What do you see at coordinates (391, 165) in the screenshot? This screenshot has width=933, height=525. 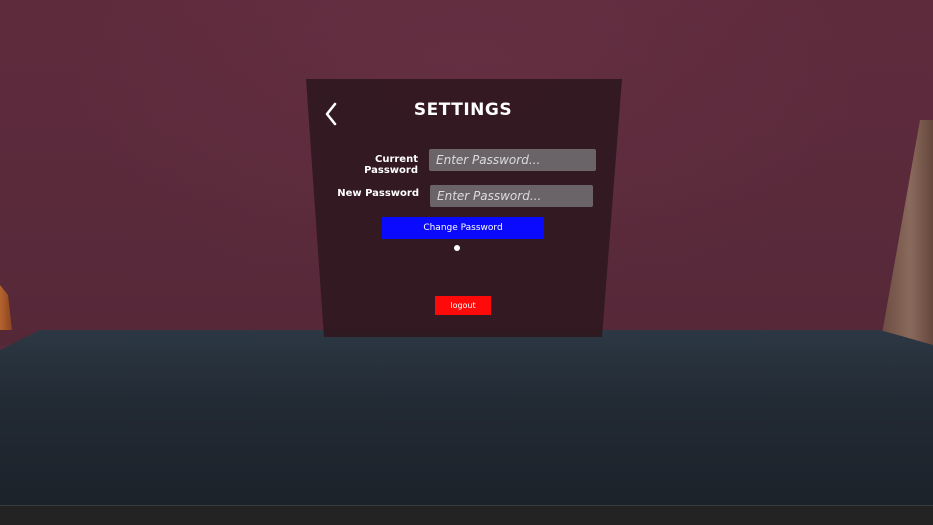 I see `current-password-label: Current Password` at bounding box center [391, 165].